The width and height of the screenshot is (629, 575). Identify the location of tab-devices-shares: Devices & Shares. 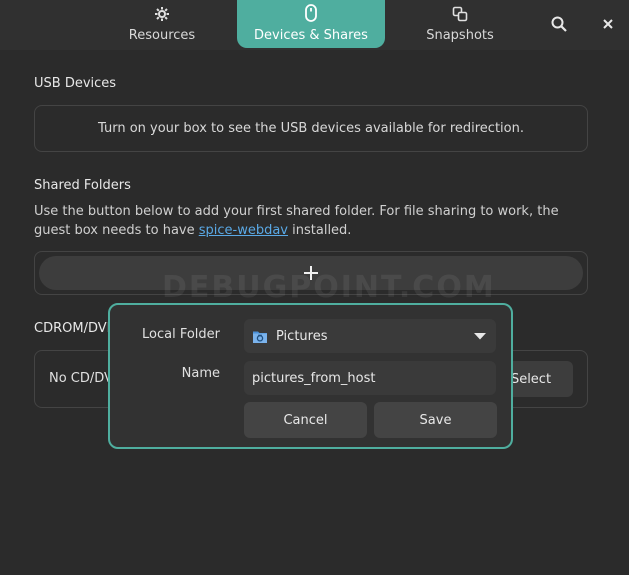
(311, 24).